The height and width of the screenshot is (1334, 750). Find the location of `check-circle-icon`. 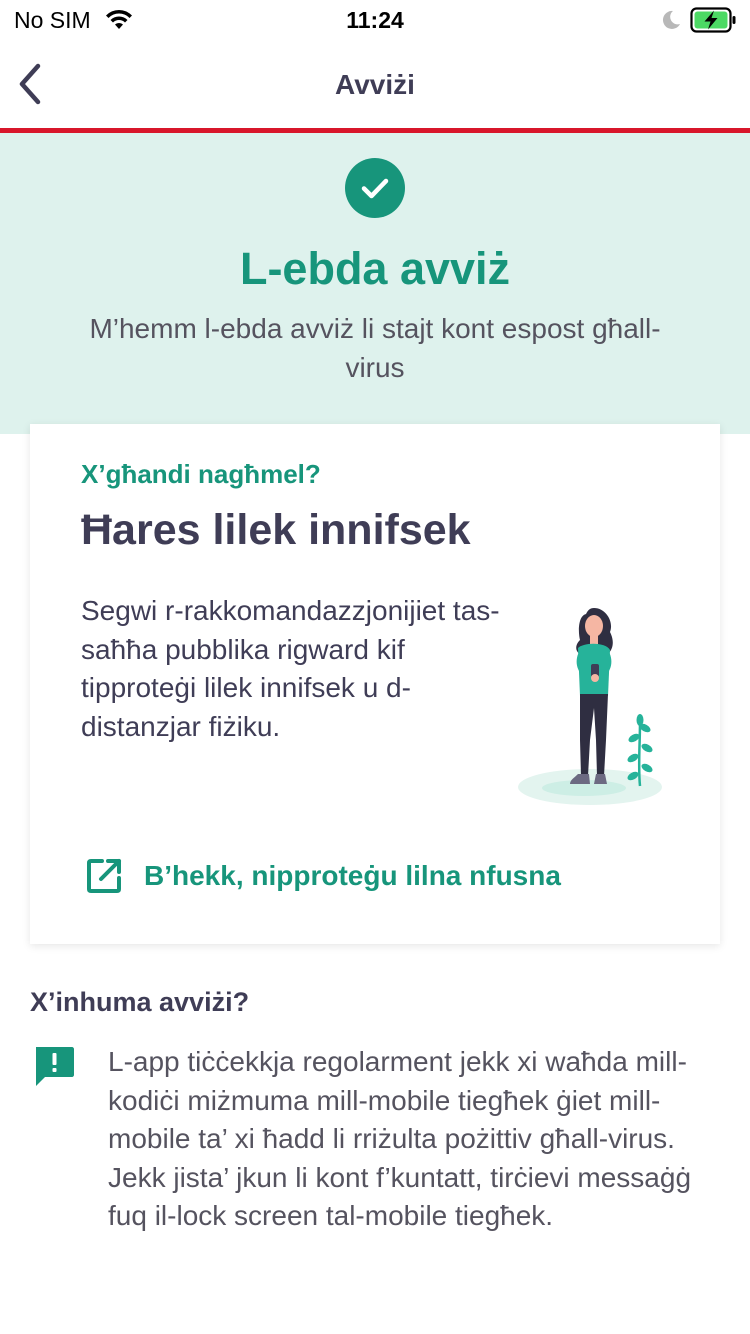

check-circle-icon is located at coordinates (375, 188).